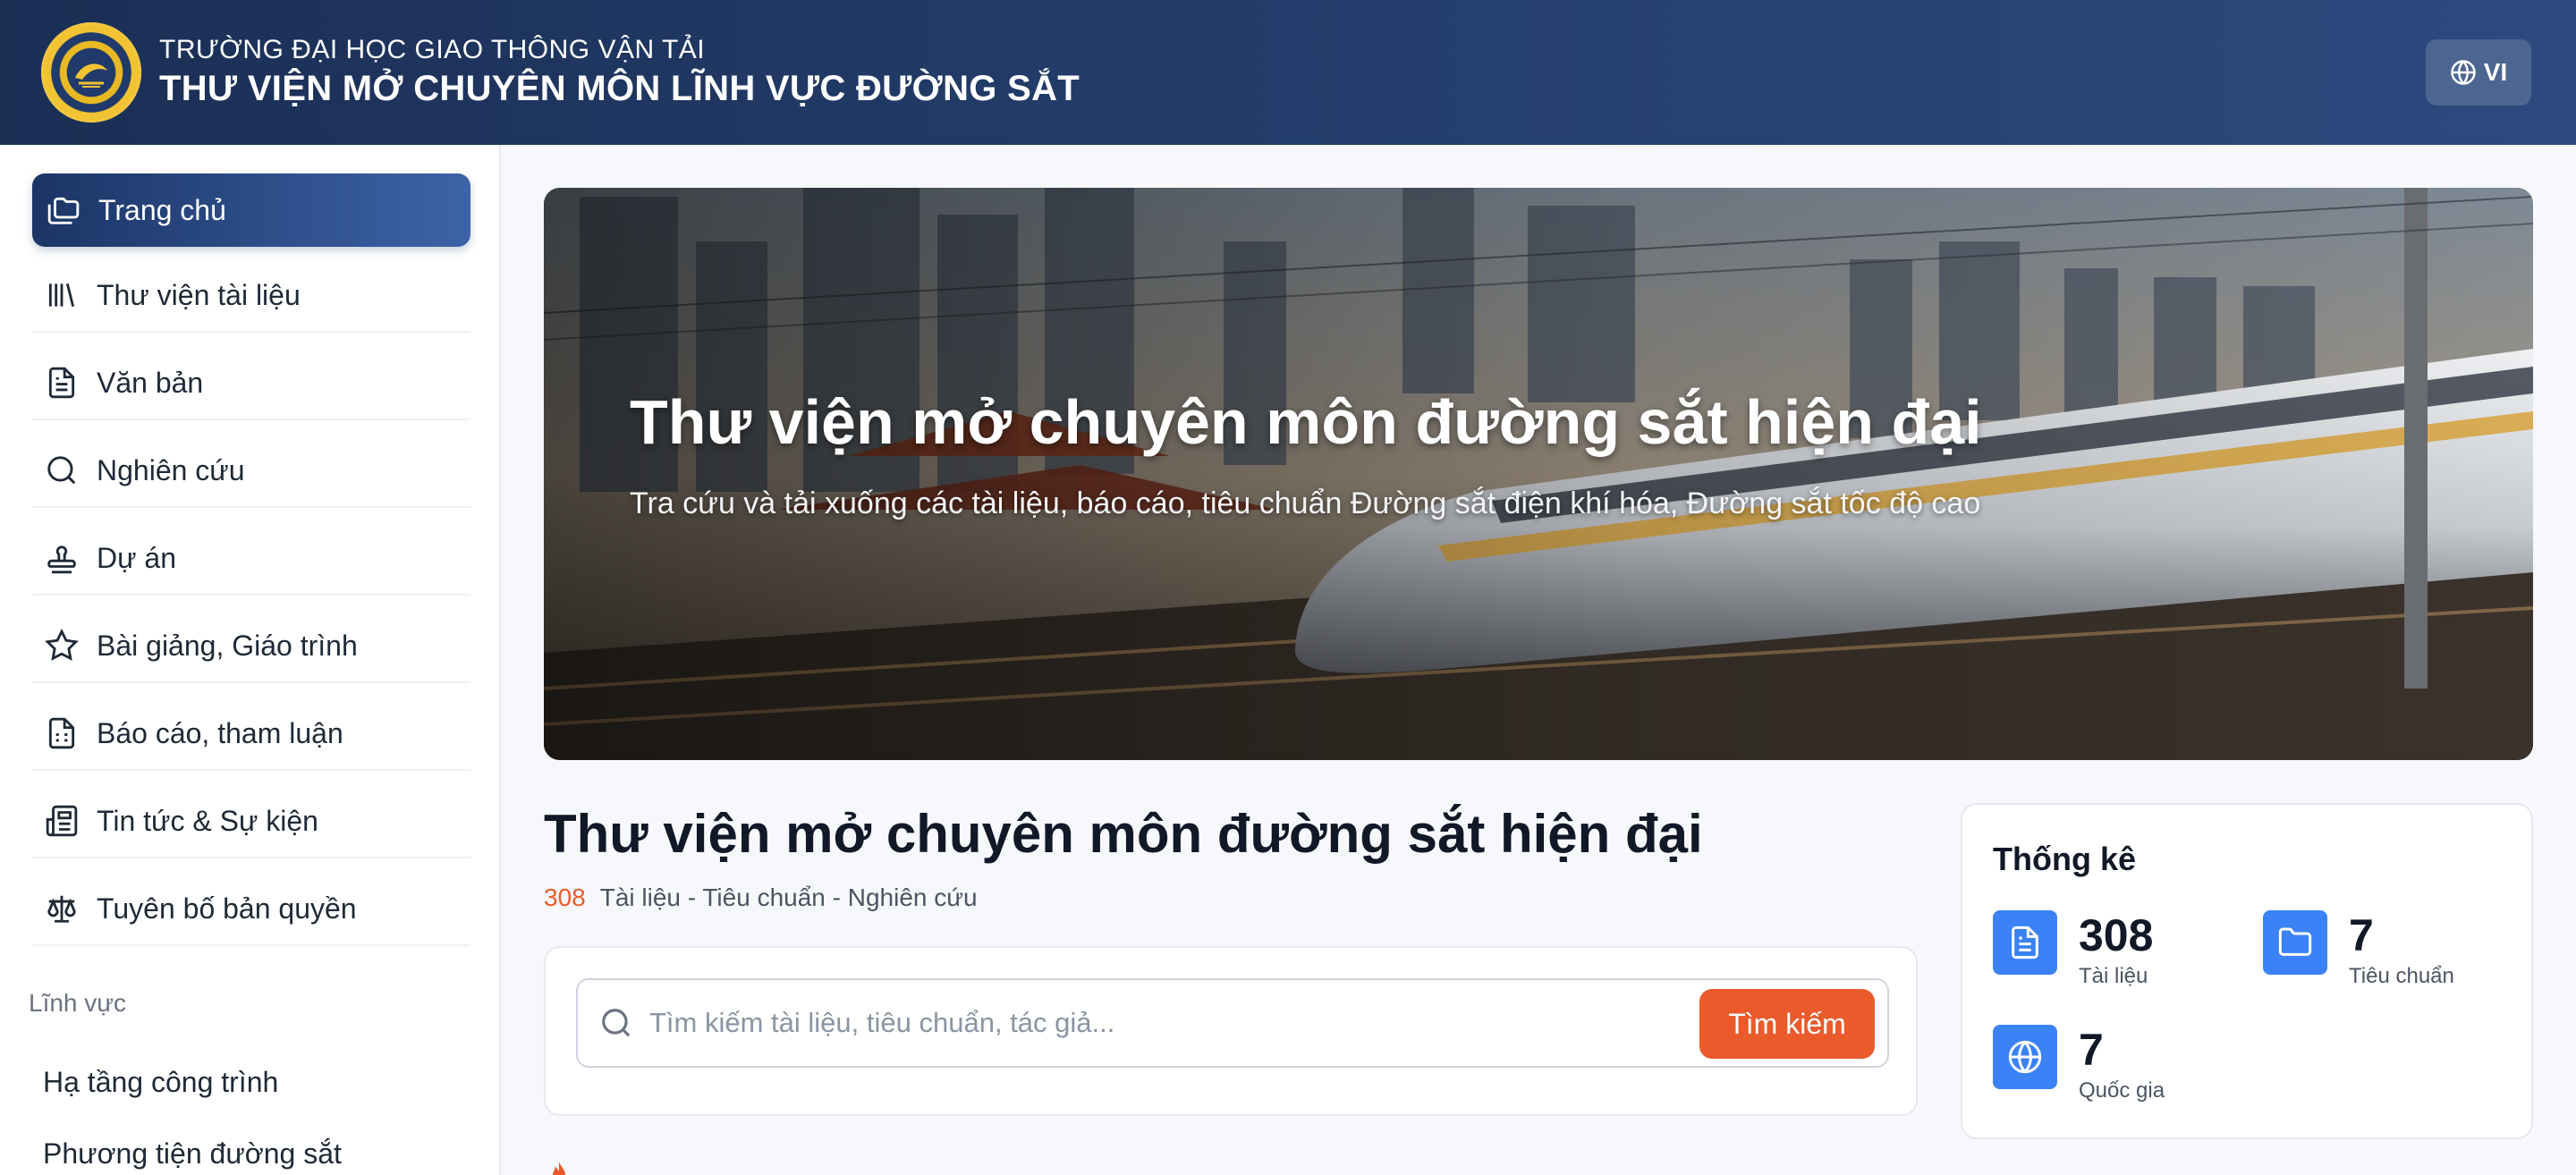  I want to click on stat-countries: 7 Quốc gia, so click(2079, 1064).